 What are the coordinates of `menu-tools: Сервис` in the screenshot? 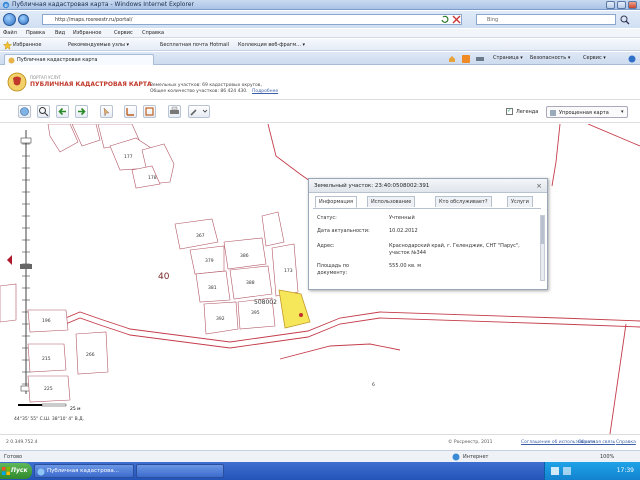 It's located at (123, 33).